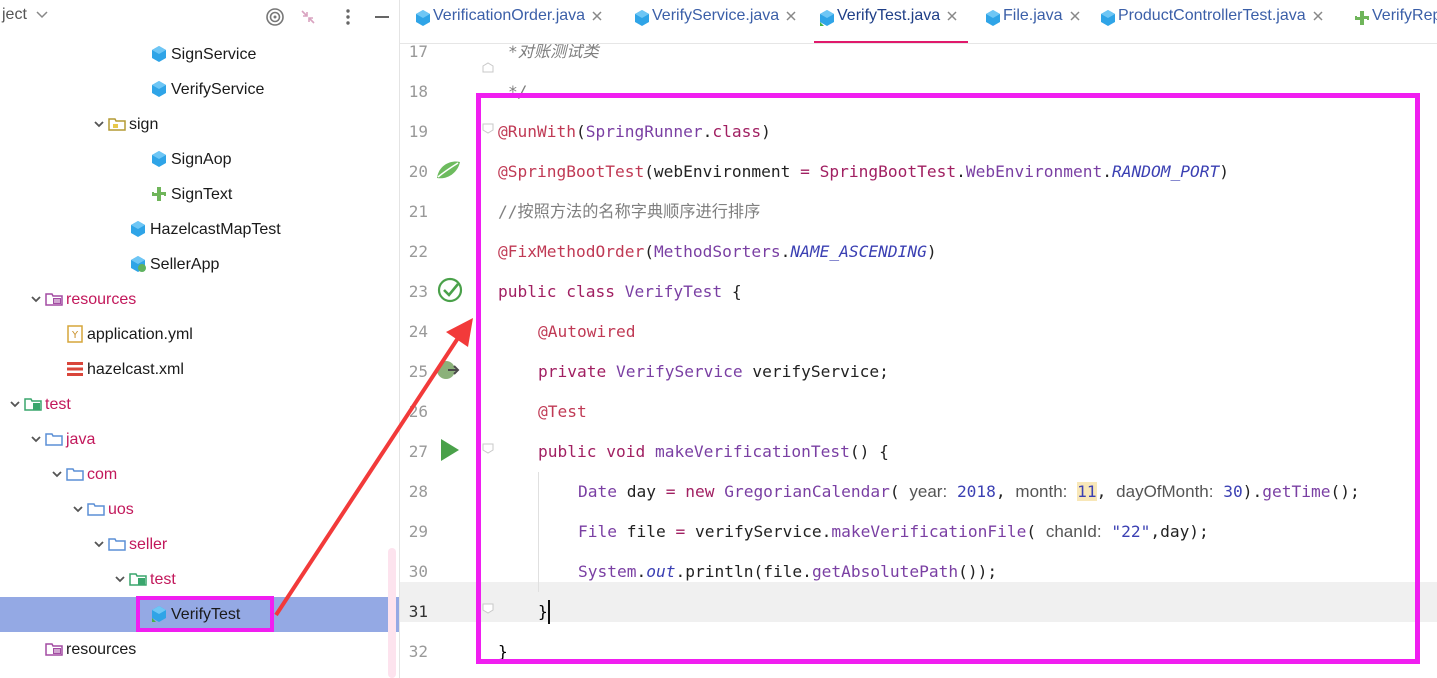  What do you see at coordinates (214, 54) in the screenshot?
I see `tree-item-label: SignService` at bounding box center [214, 54].